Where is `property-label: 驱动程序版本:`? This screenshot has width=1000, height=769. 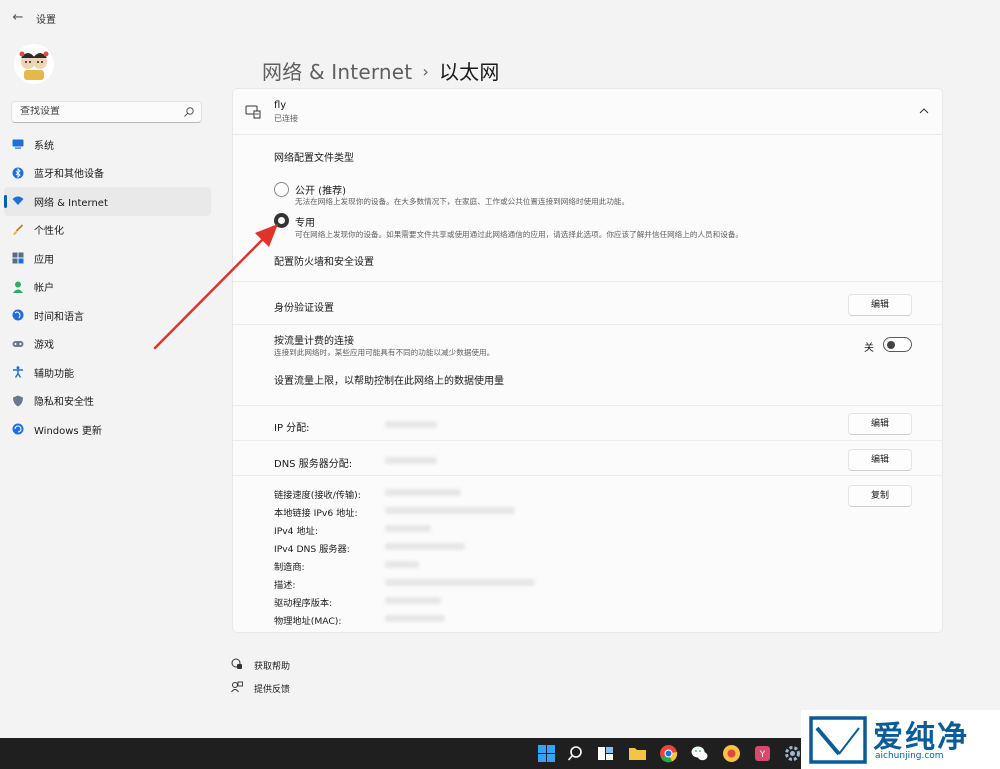
property-label: 驱动程序版本: is located at coordinates (303, 603).